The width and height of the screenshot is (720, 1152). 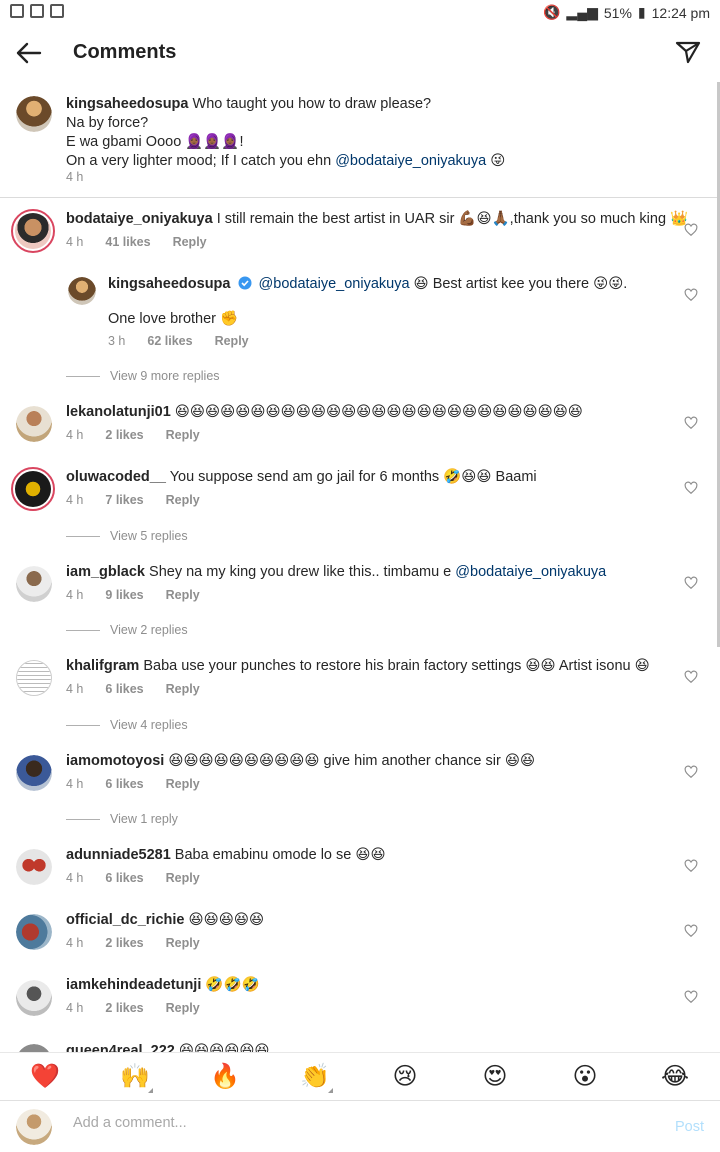 I want to click on post-button: Post, so click(x=689, y=1127).